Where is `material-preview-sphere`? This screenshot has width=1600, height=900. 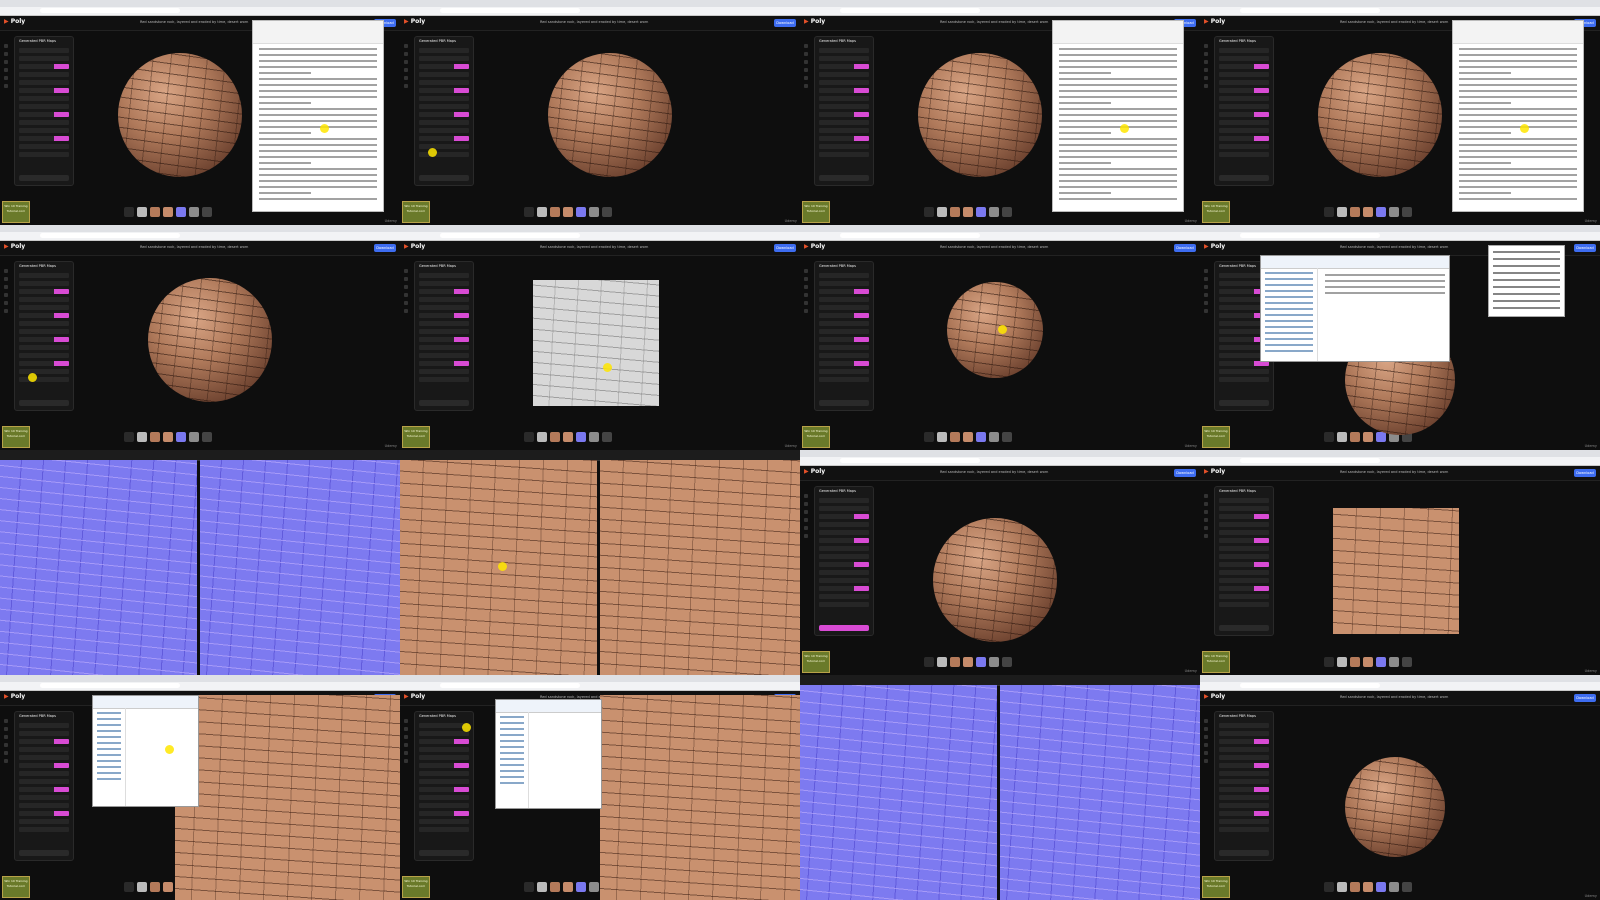
material-preview-sphere is located at coordinates (995, 330).